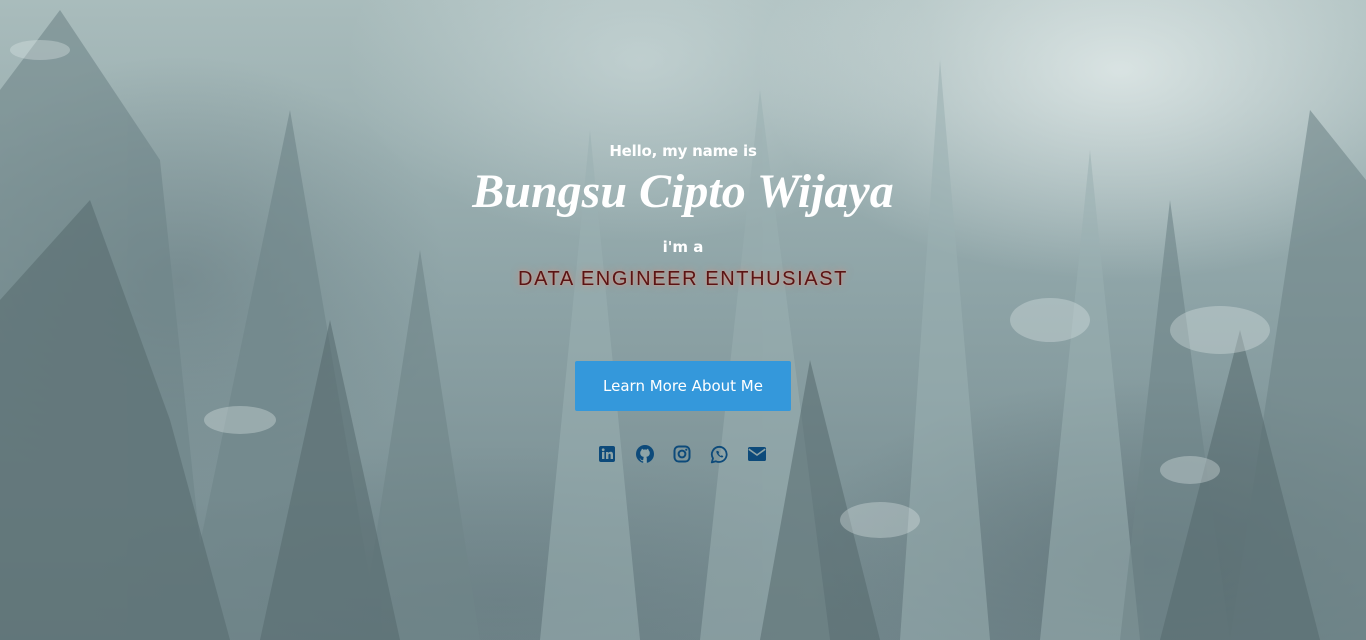  I want to click on envelope-icon, so click(757, 454).